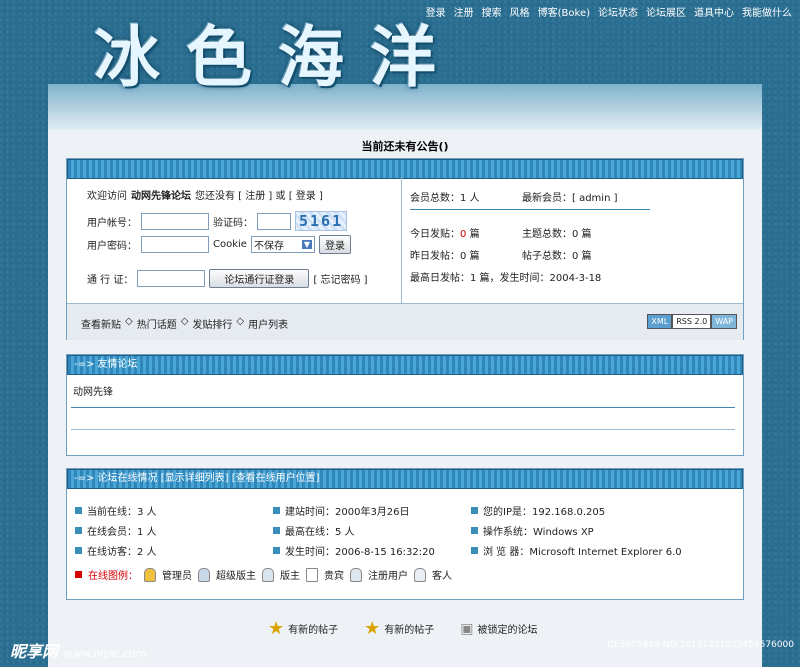  I want to click on logo-char: 洋, so click(403, 57).